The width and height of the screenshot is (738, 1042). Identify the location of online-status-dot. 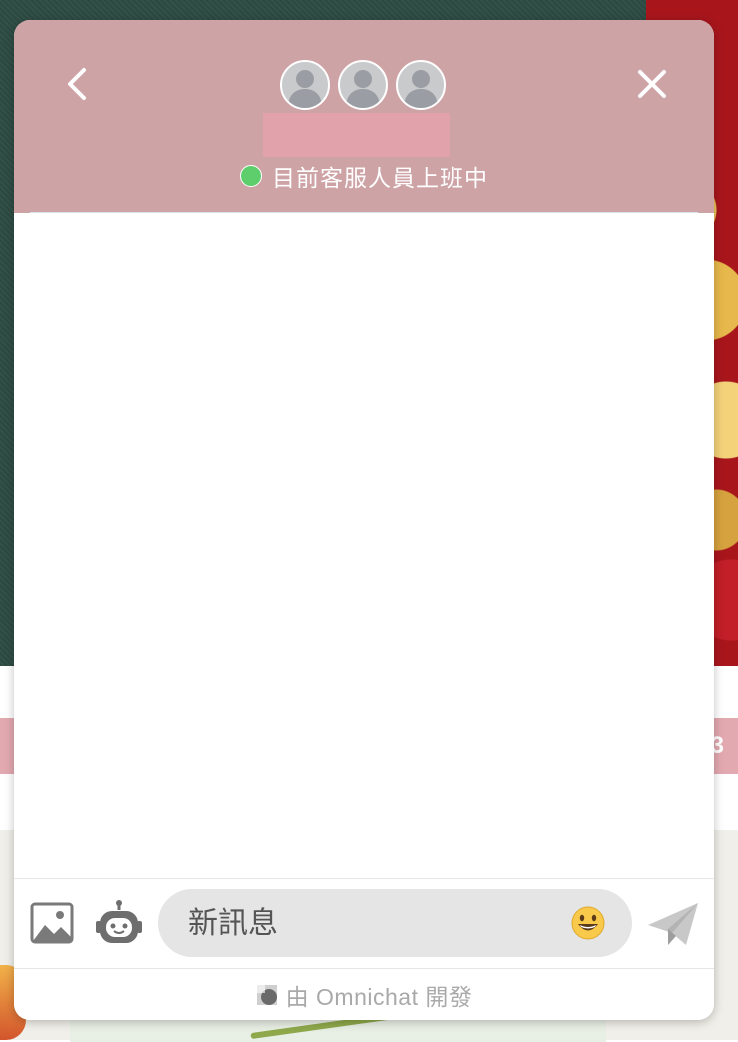
(251, 176).